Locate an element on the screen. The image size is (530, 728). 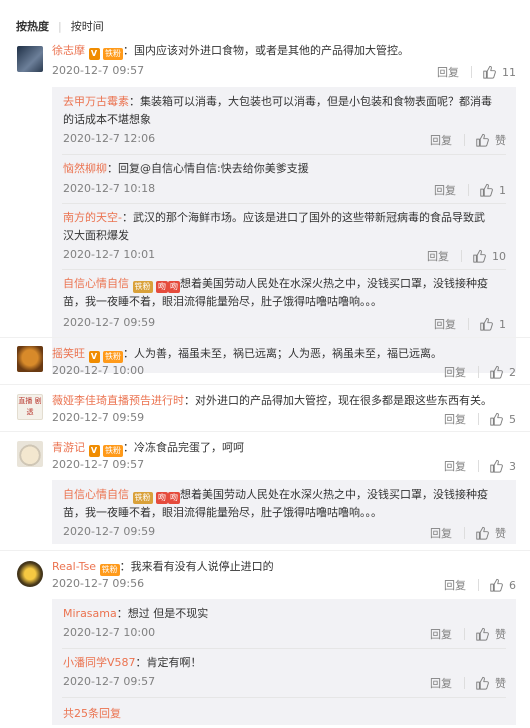
comment-body: ：我来看有没有人说停止进口的 is located at coordinates (196, 566).